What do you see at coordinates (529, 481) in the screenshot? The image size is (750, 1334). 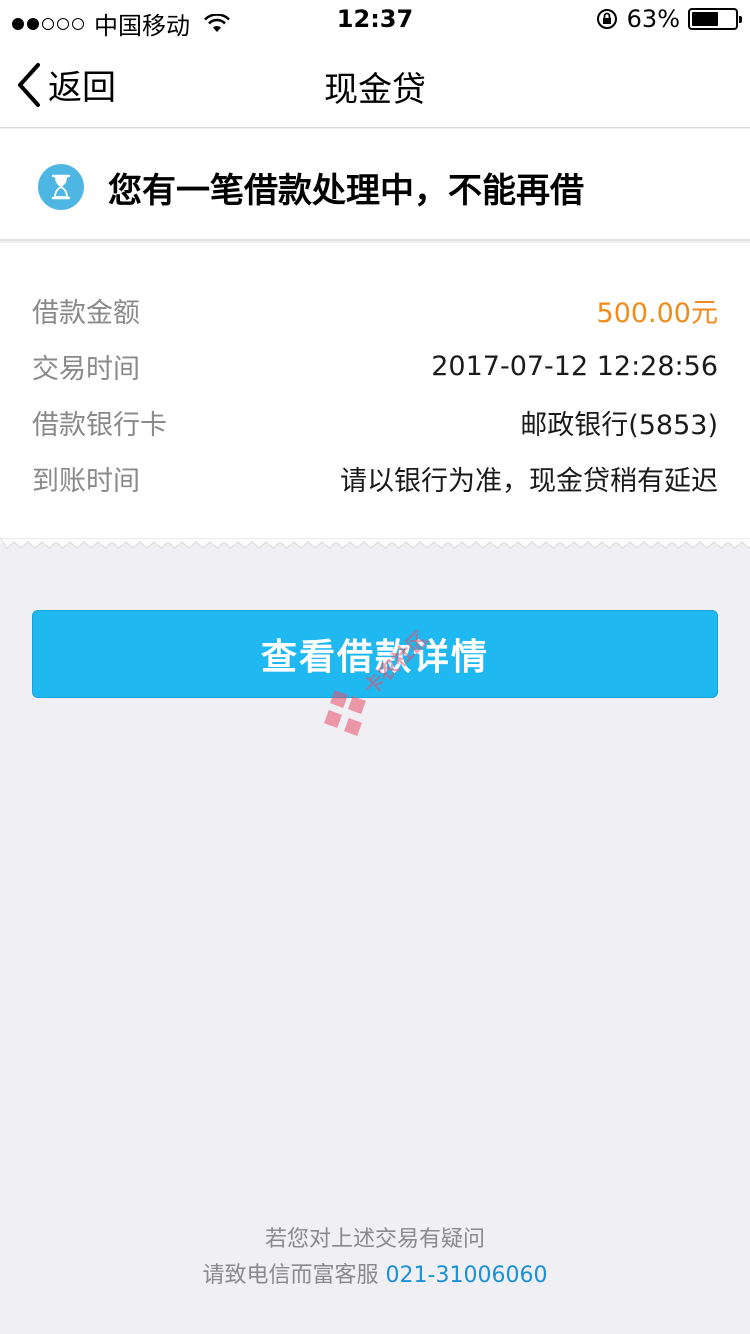 I see `arrival-time-value: 请以银行为准，现金贷稍有延迟` at bounding box center [529, 481].